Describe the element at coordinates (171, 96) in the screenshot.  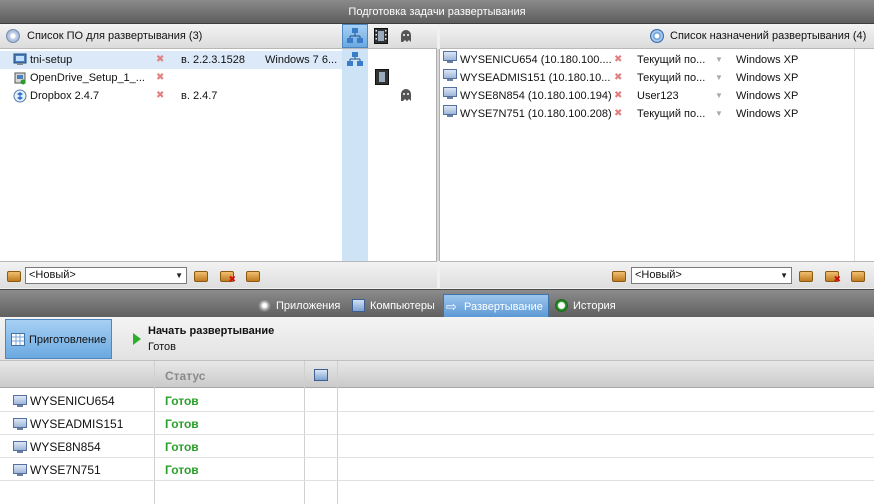
I see `list-item: Dropbox 2.4.7 ✖ в. 2.4.7` at that location.